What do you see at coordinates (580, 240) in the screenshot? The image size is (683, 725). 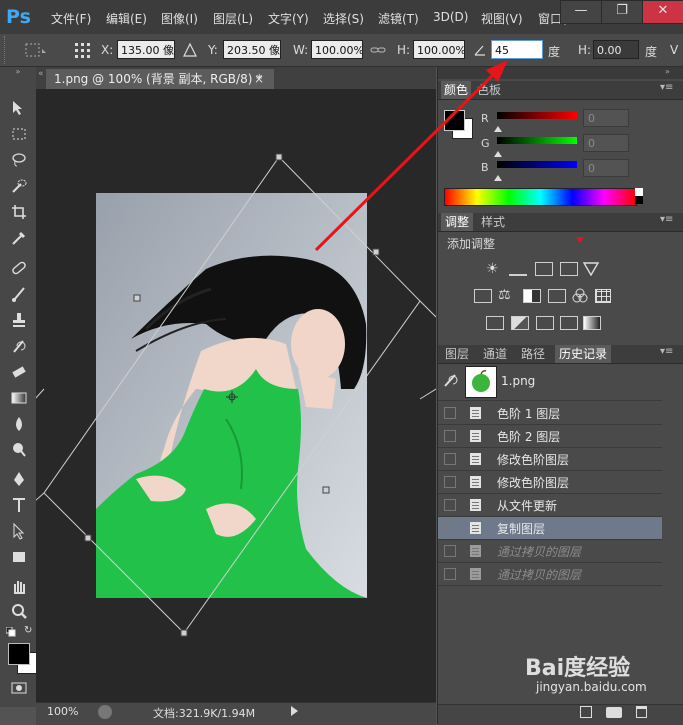 I see `annotation-marker-icon` at bounding box center [580, 240].